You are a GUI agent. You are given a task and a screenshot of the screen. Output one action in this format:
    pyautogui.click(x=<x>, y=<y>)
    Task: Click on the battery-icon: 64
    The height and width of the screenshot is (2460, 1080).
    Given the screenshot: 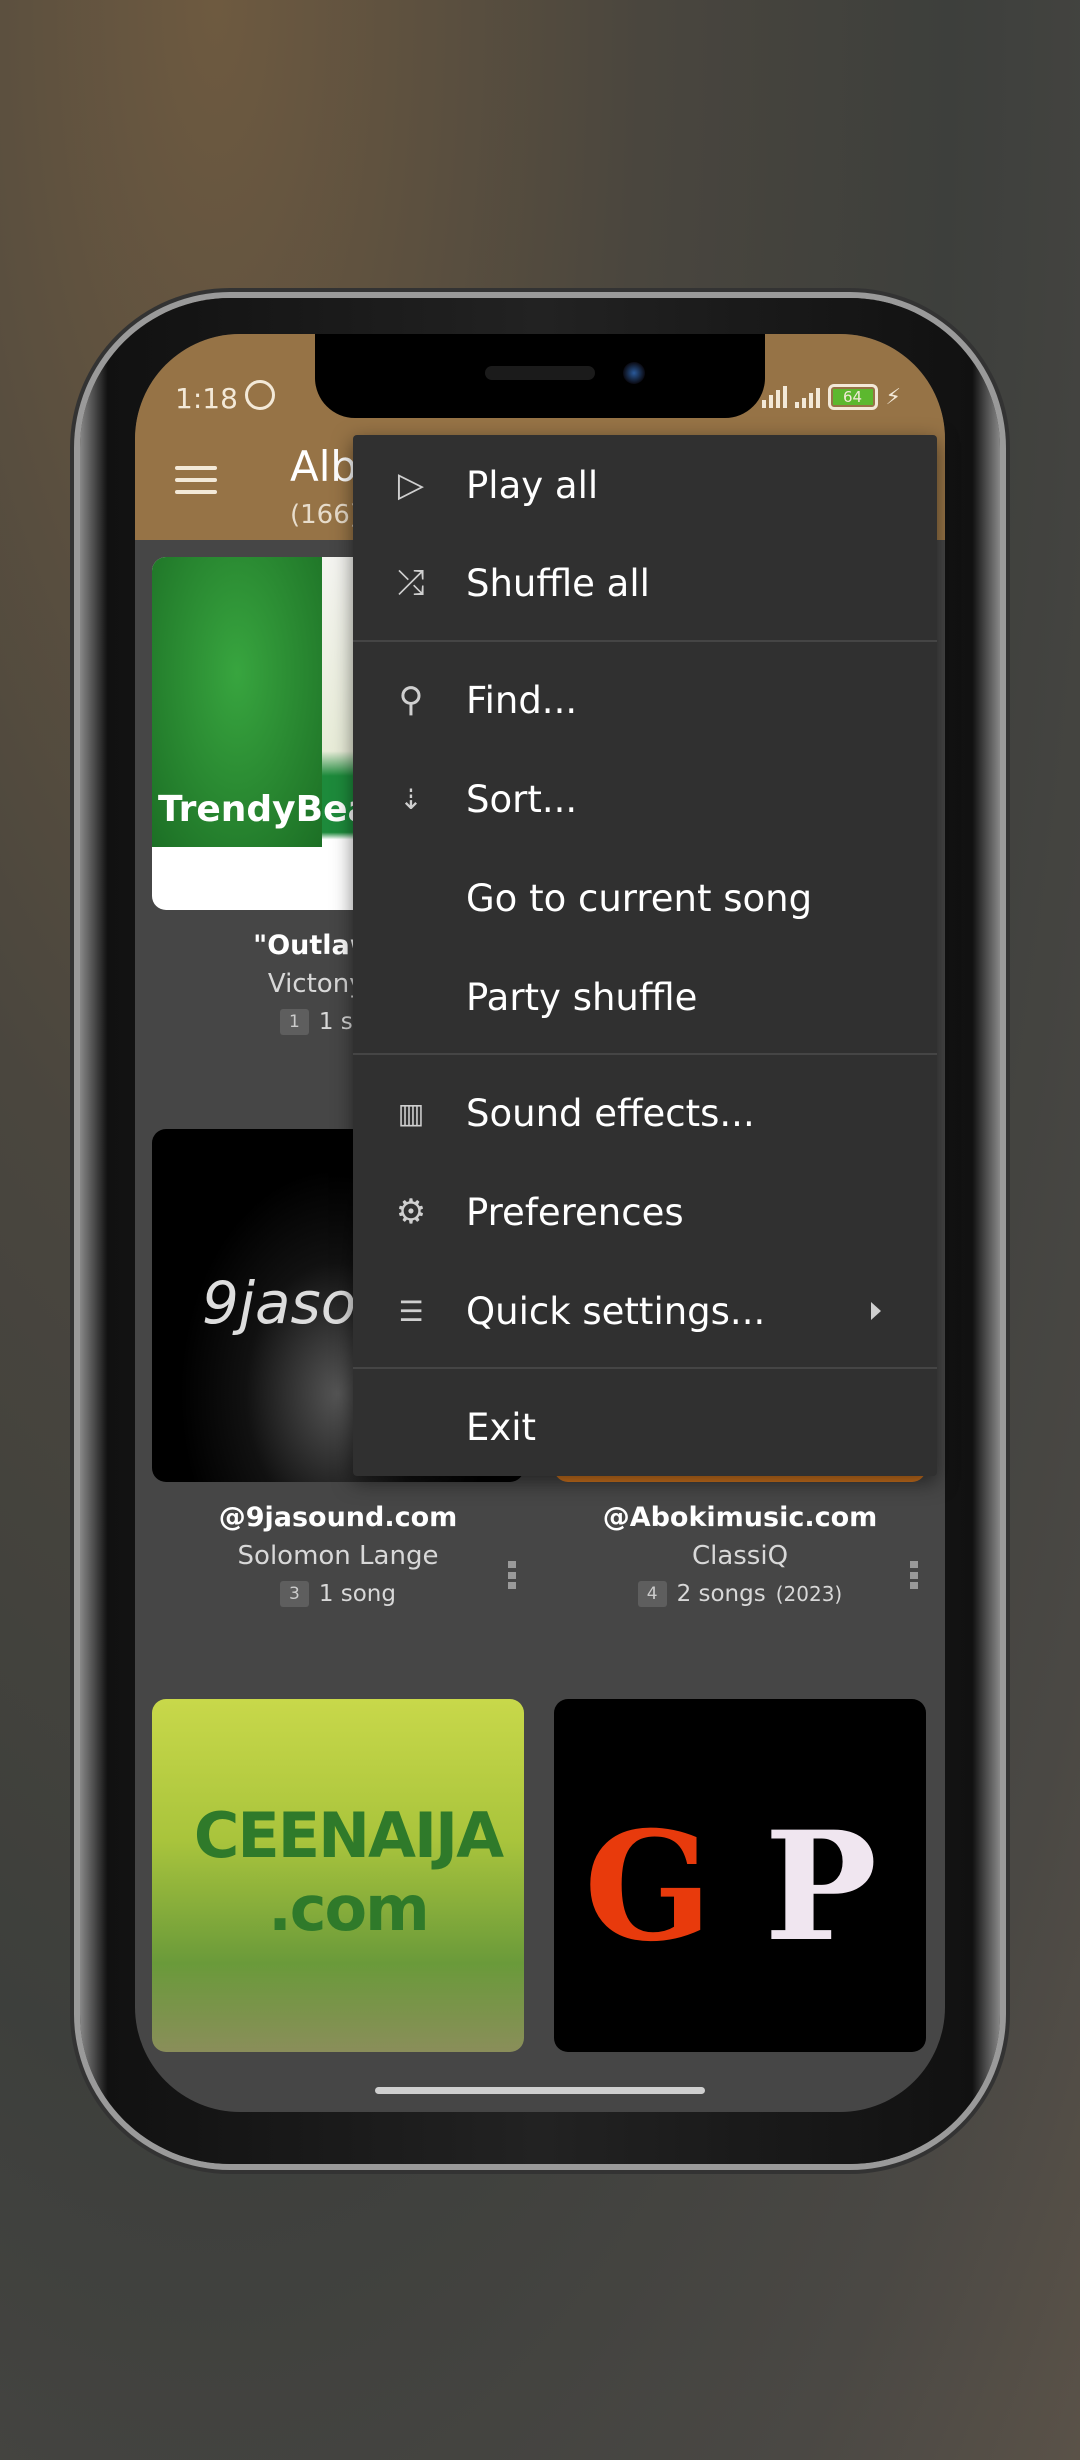 What is the action you would take?
    pyautogui.click(x=852, y=397)
    